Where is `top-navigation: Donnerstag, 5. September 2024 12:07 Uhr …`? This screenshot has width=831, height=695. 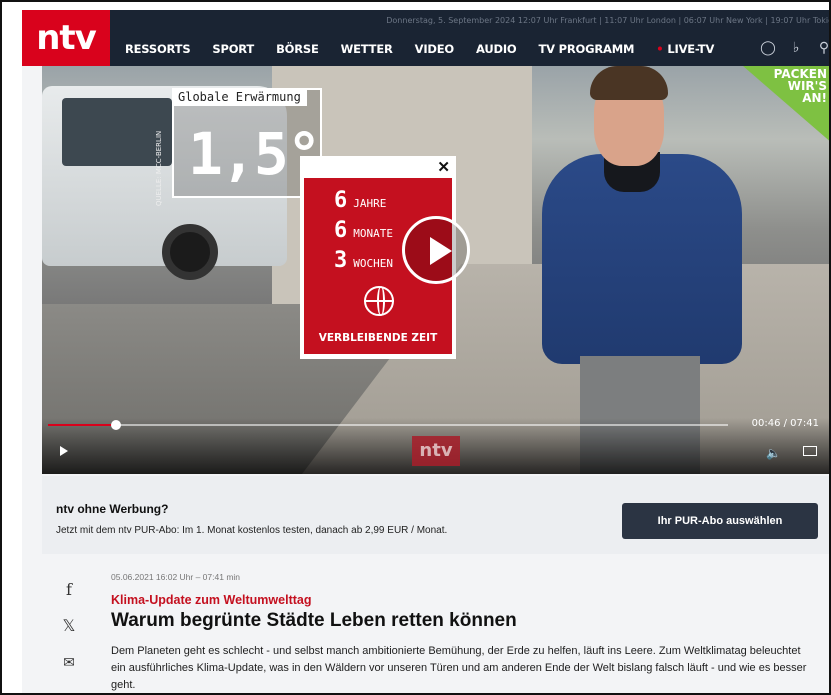
top-navigation: Donnerstag, 5. September 2024 12:07 Uhr … is located at coordinates (426, 38).